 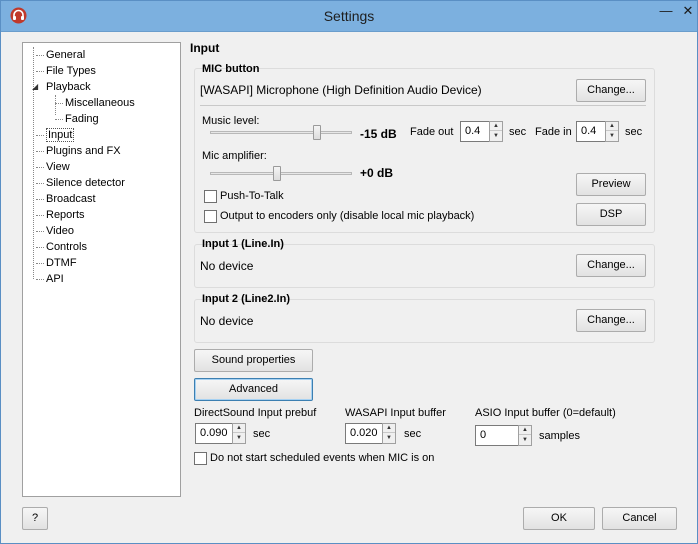 What do you see at coordinates (36, 87) in the screenshot?
I see `collapse-triangle-icon: ◢` at bounding box center [36, 87].